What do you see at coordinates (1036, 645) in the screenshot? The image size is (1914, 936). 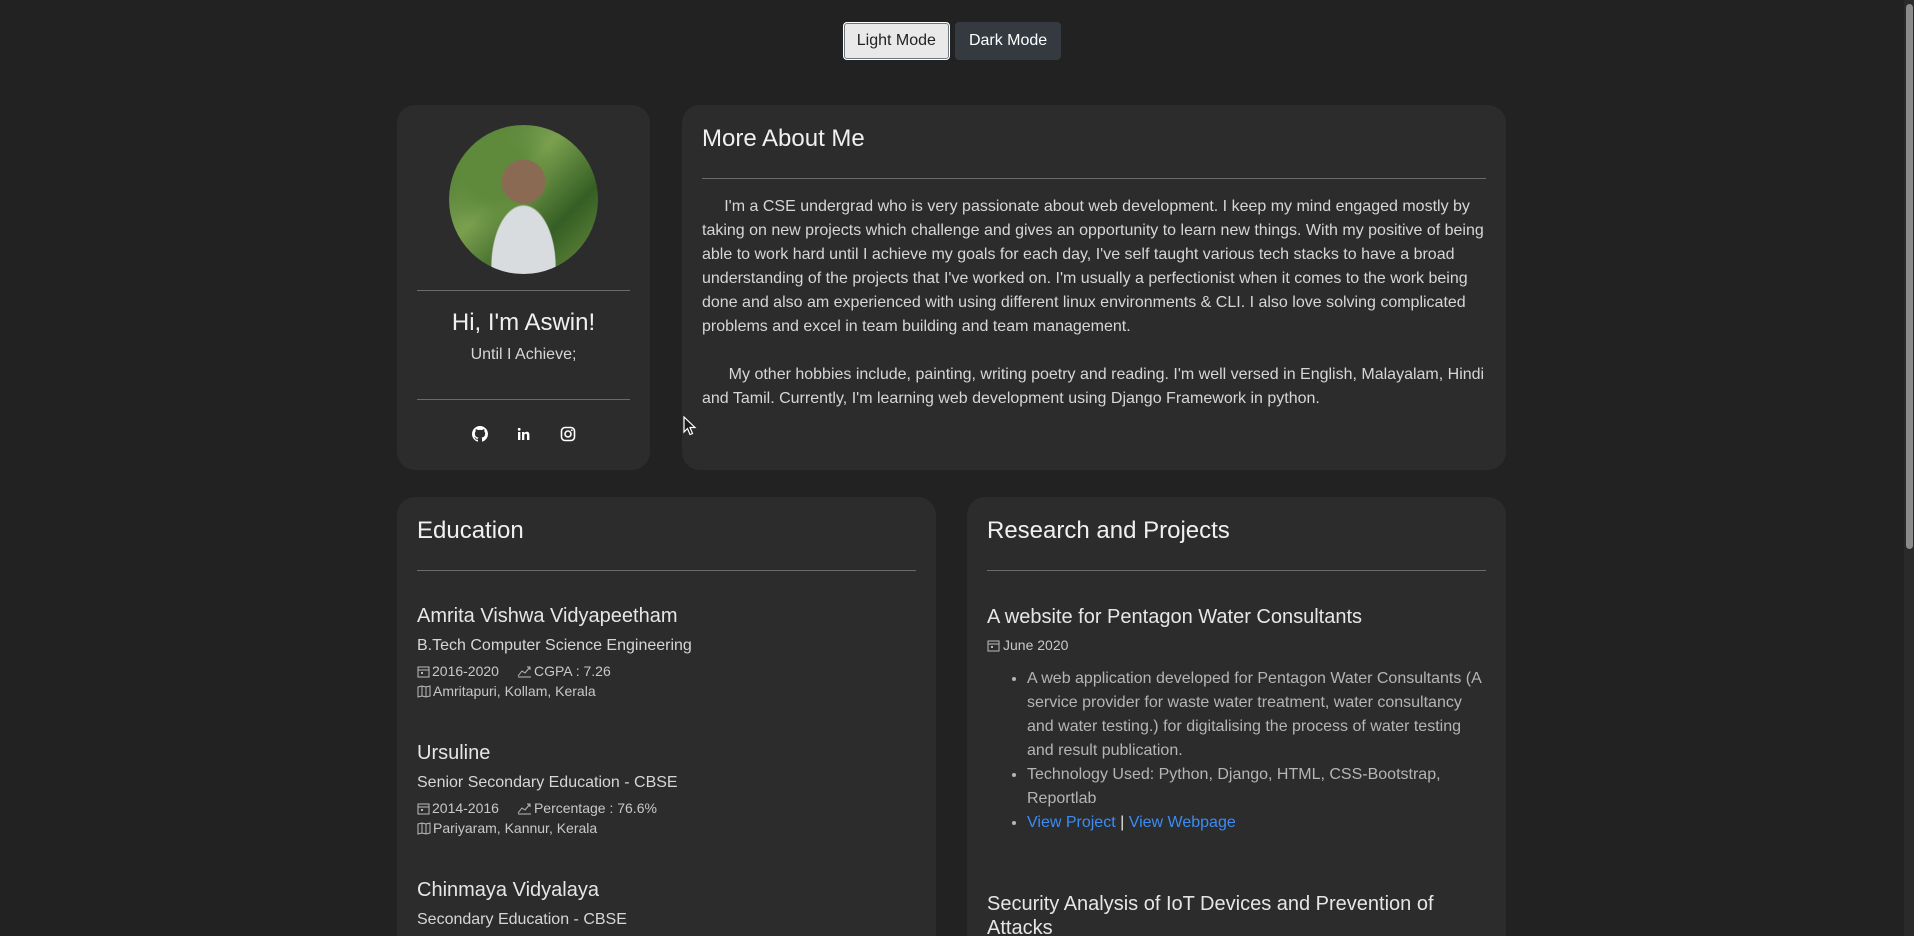 I see `project-date: June 2020` at bounding box center [1036, 645].